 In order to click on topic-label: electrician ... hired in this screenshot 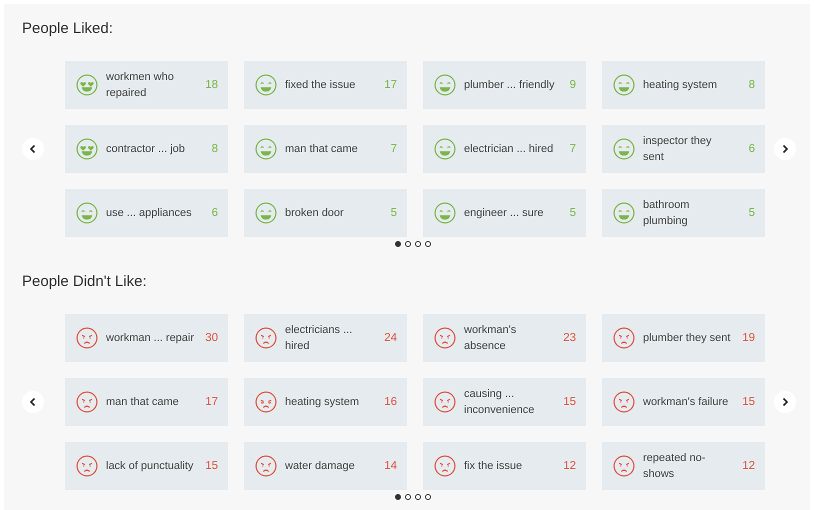, I will do `click(509, 149)`.